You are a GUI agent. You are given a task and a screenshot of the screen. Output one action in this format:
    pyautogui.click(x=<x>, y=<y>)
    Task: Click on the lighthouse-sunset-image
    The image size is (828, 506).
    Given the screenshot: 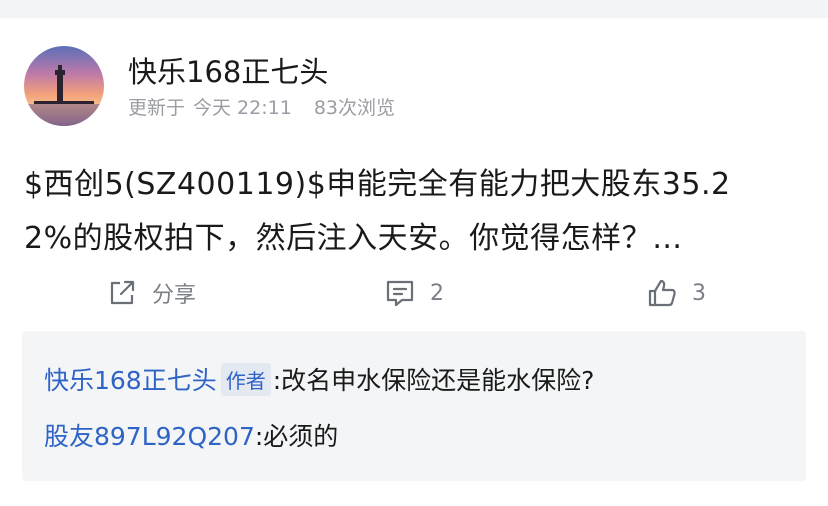 What is the action you would take?
    pyautogui.click(x=64, y=86)
    